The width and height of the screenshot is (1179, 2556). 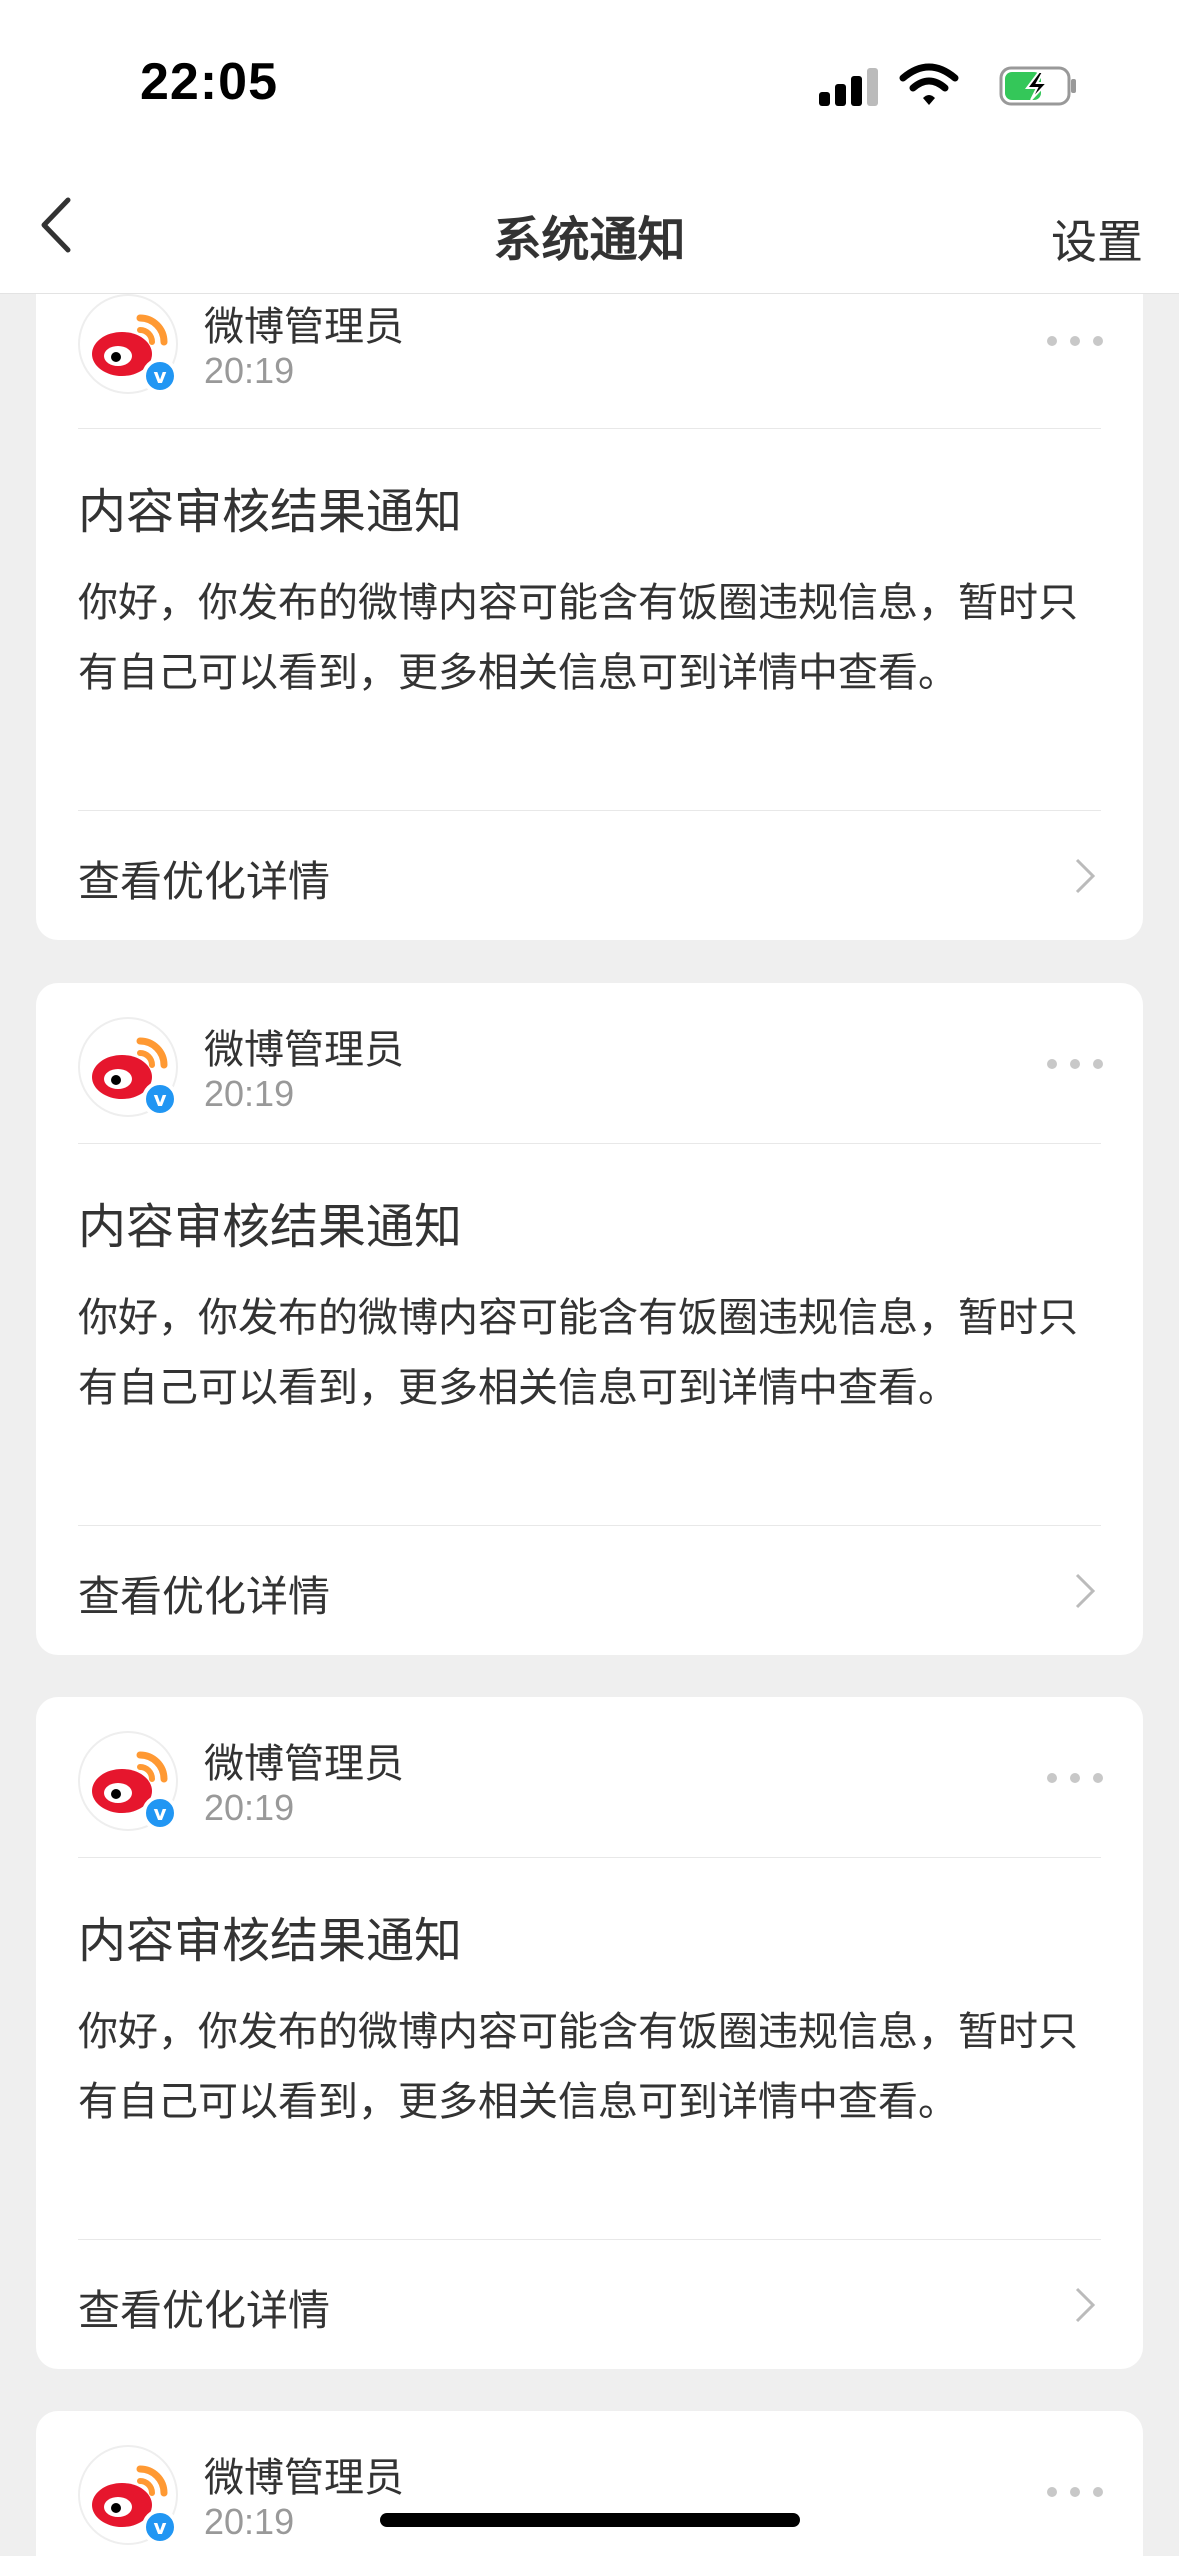 I want to click on wifi-icon, so click(x=929, y=84).